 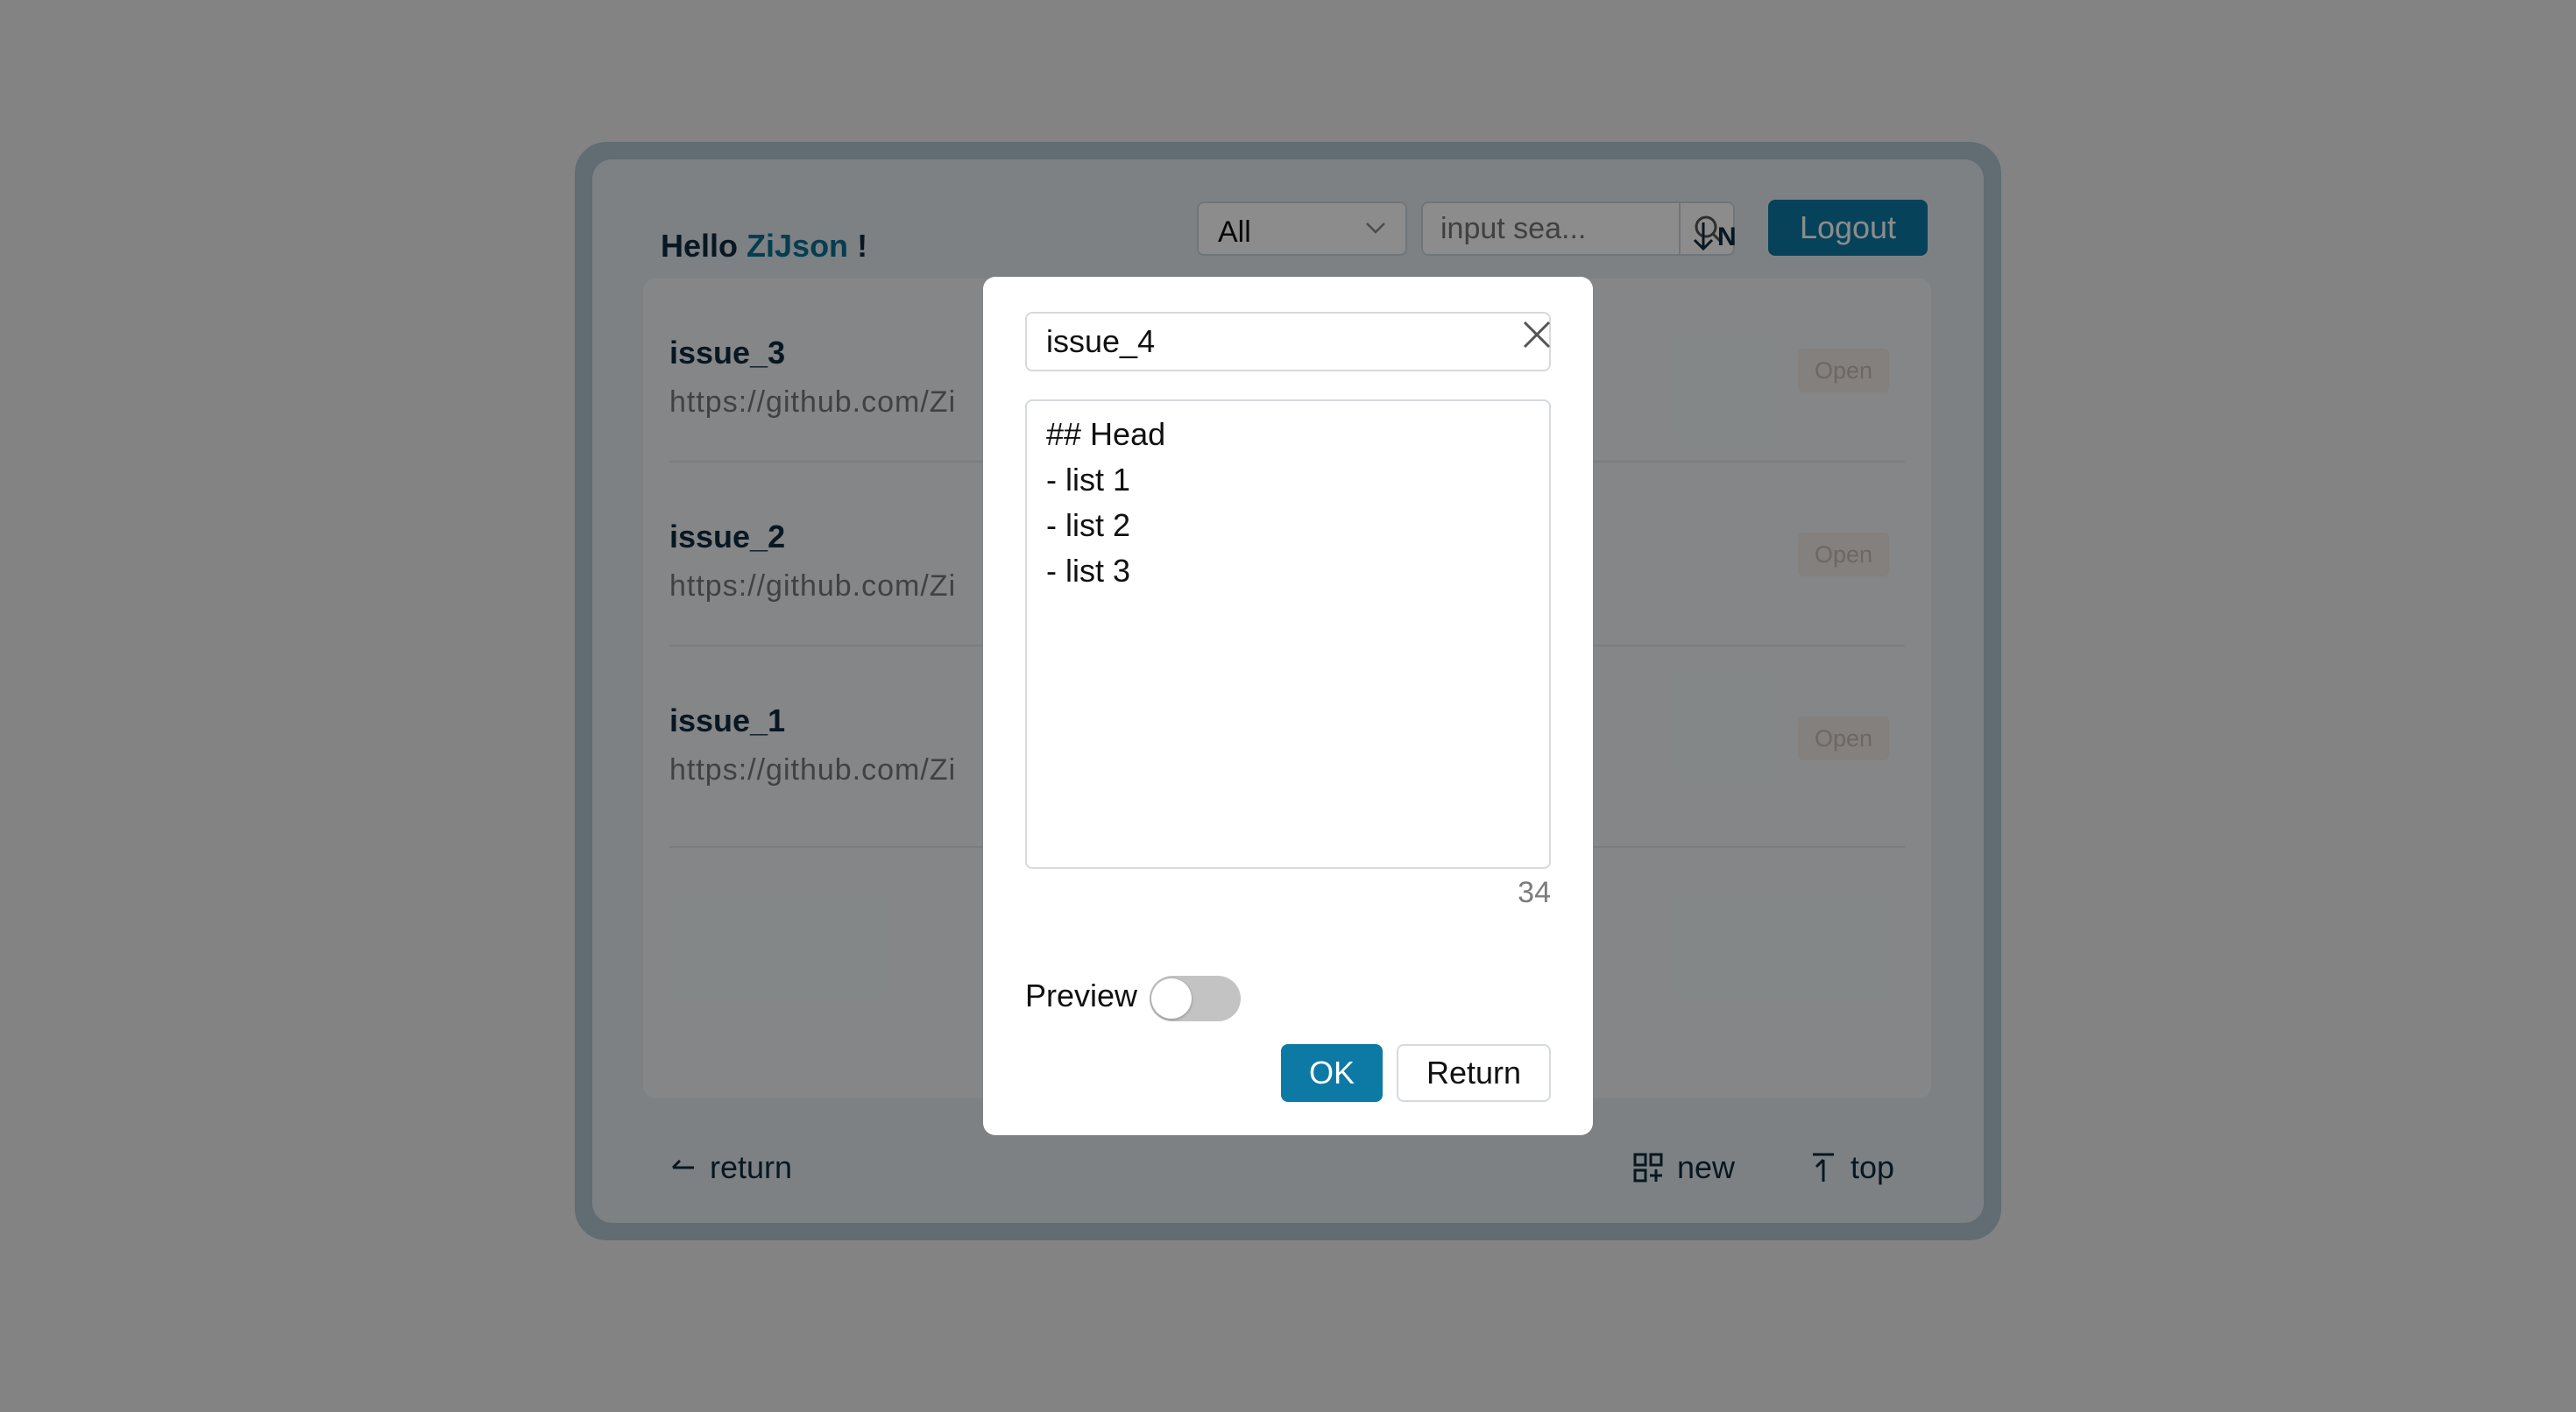 What do you see at coordinates (1288, 634) in the screenshot?
I see `issue-body-textarea: ## Head - list 1 - list 2 - list 3` at bounding box center [1288, 634].